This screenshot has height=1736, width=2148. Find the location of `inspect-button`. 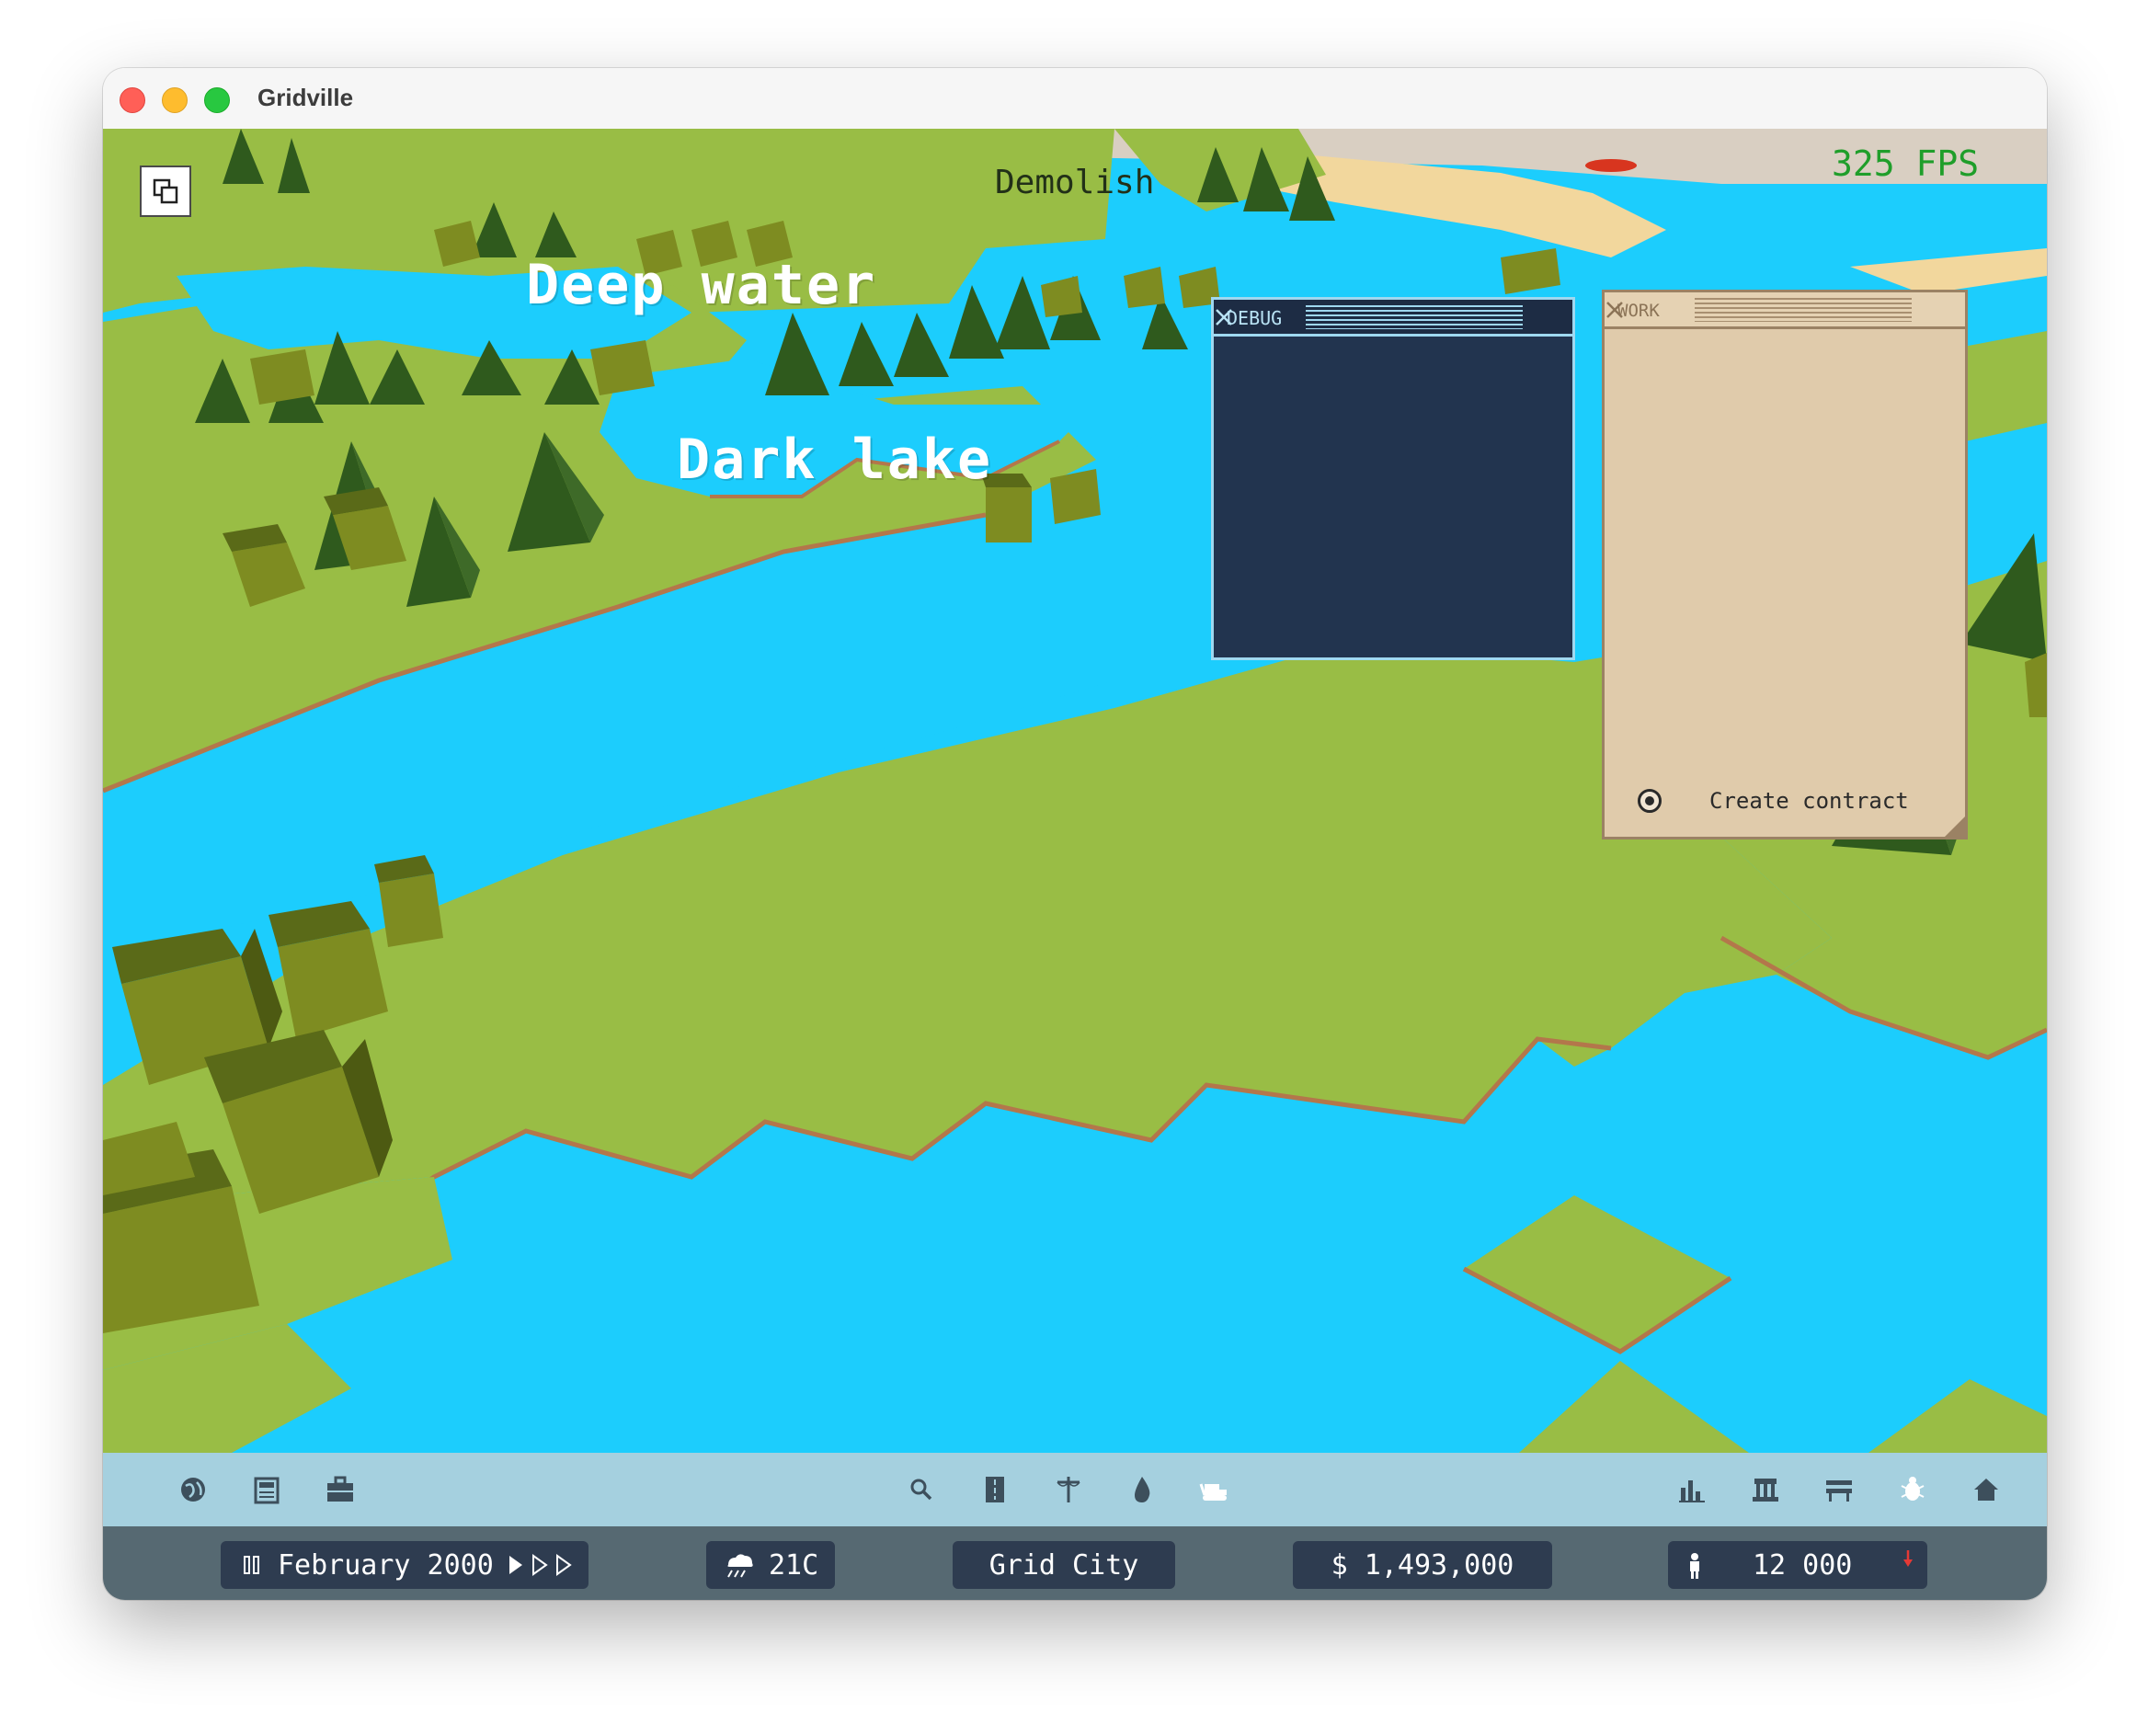

inspect-button is located at coordinates (921, 1489).